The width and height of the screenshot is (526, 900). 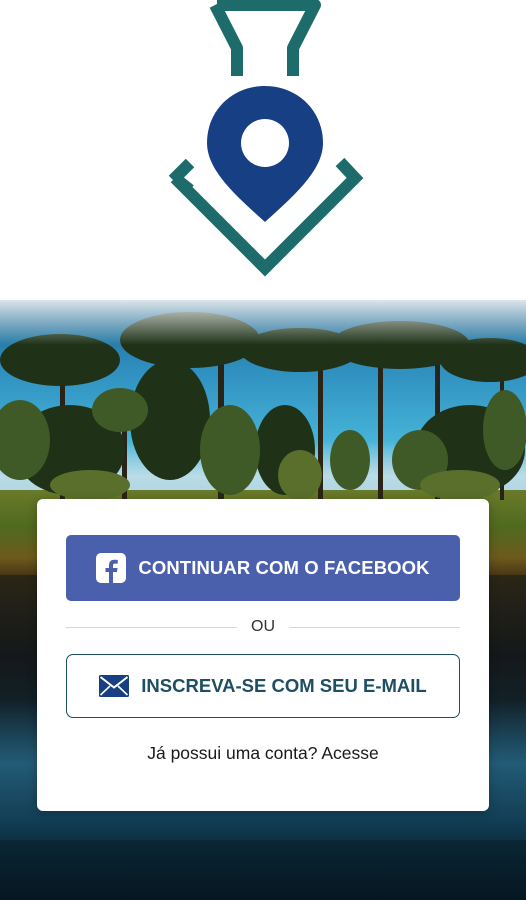 What do you see at coordinates (263, 753) in the screenshot?
I see `login-link: Já possui uma conta? Acesse` at bounding box center [263, 753].